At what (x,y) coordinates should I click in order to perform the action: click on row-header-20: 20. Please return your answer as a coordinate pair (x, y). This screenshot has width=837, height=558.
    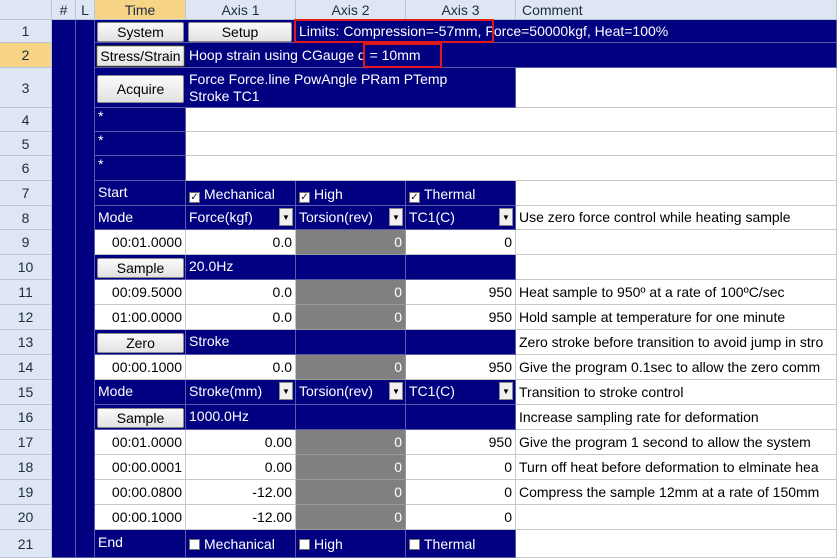
    Looking at the image, I should click on (26, 517).